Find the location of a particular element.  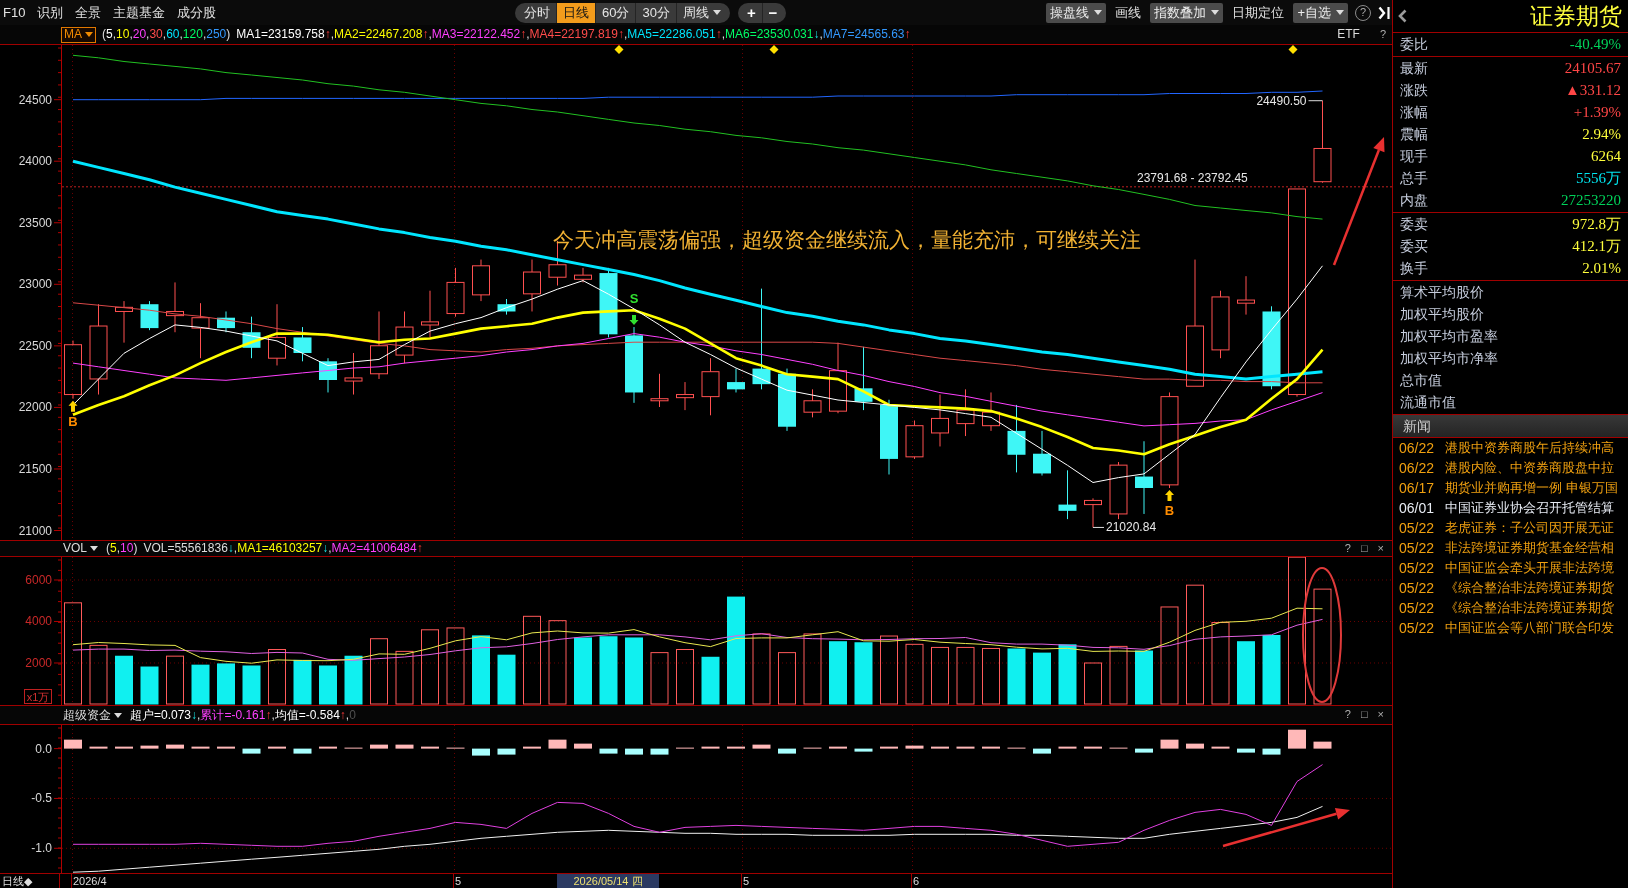

indicator-dropdown: 超级资金 is located at coordinates (92, 715).